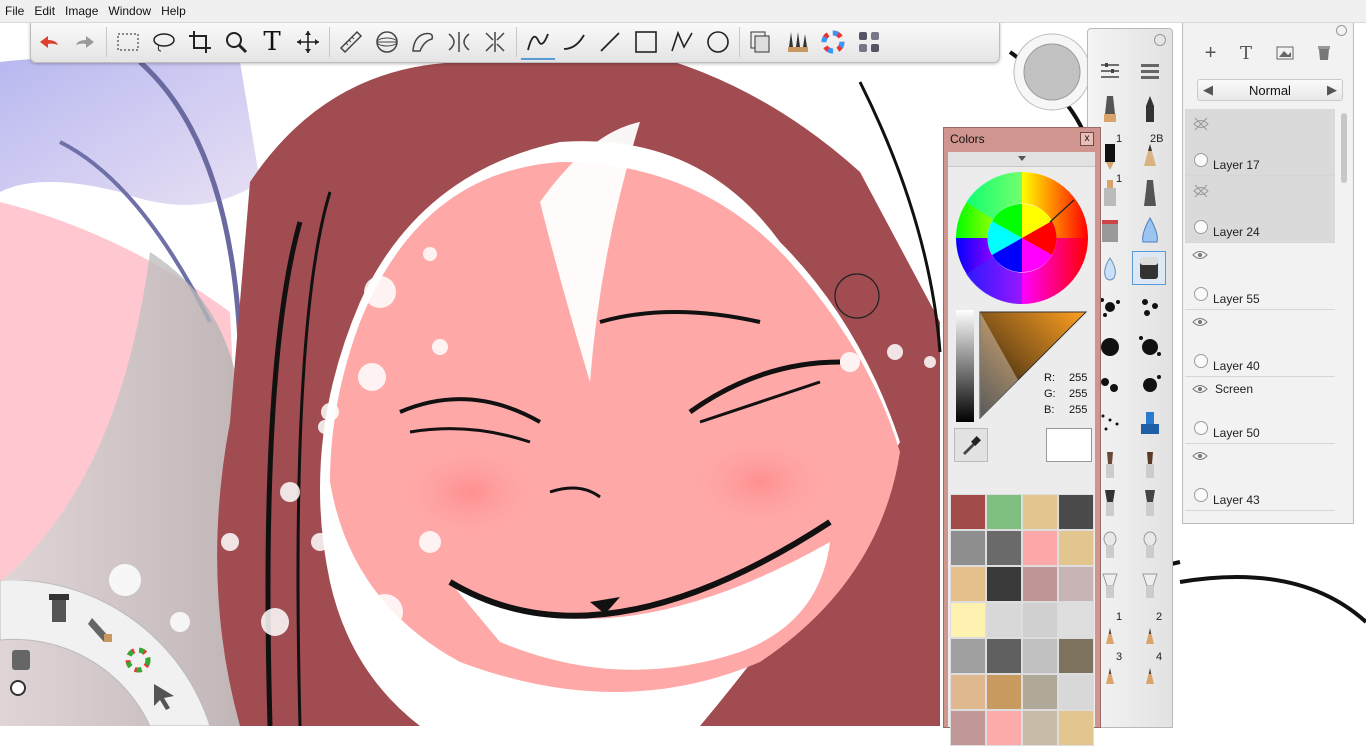 This screenshot has height=746, width=1366. Describe the element at coordinates (459, 42) in the screenshot. I see `symmetry-icon` at that location.